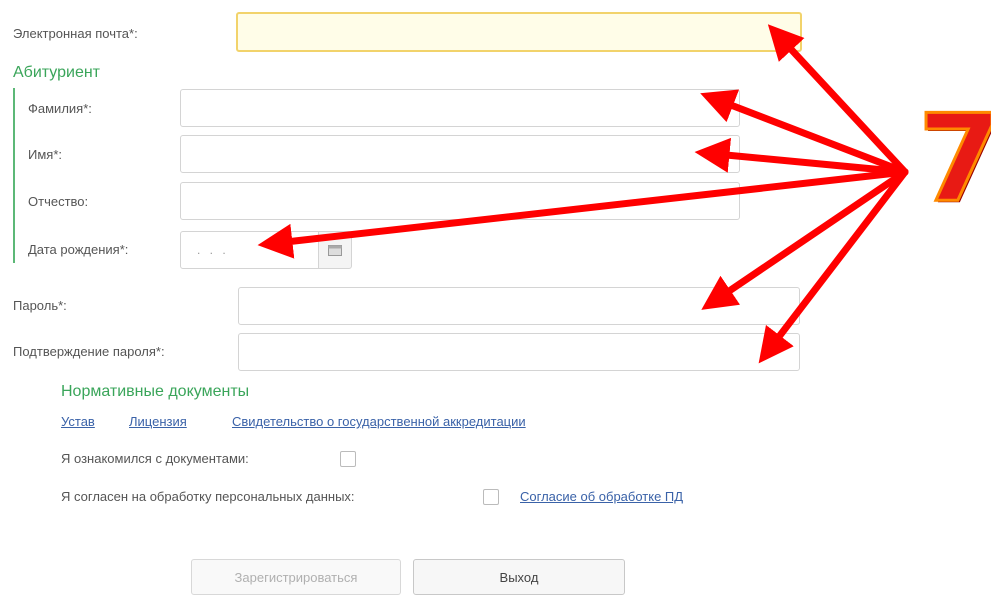  I want to click on arrow-email, so click(838, 100).